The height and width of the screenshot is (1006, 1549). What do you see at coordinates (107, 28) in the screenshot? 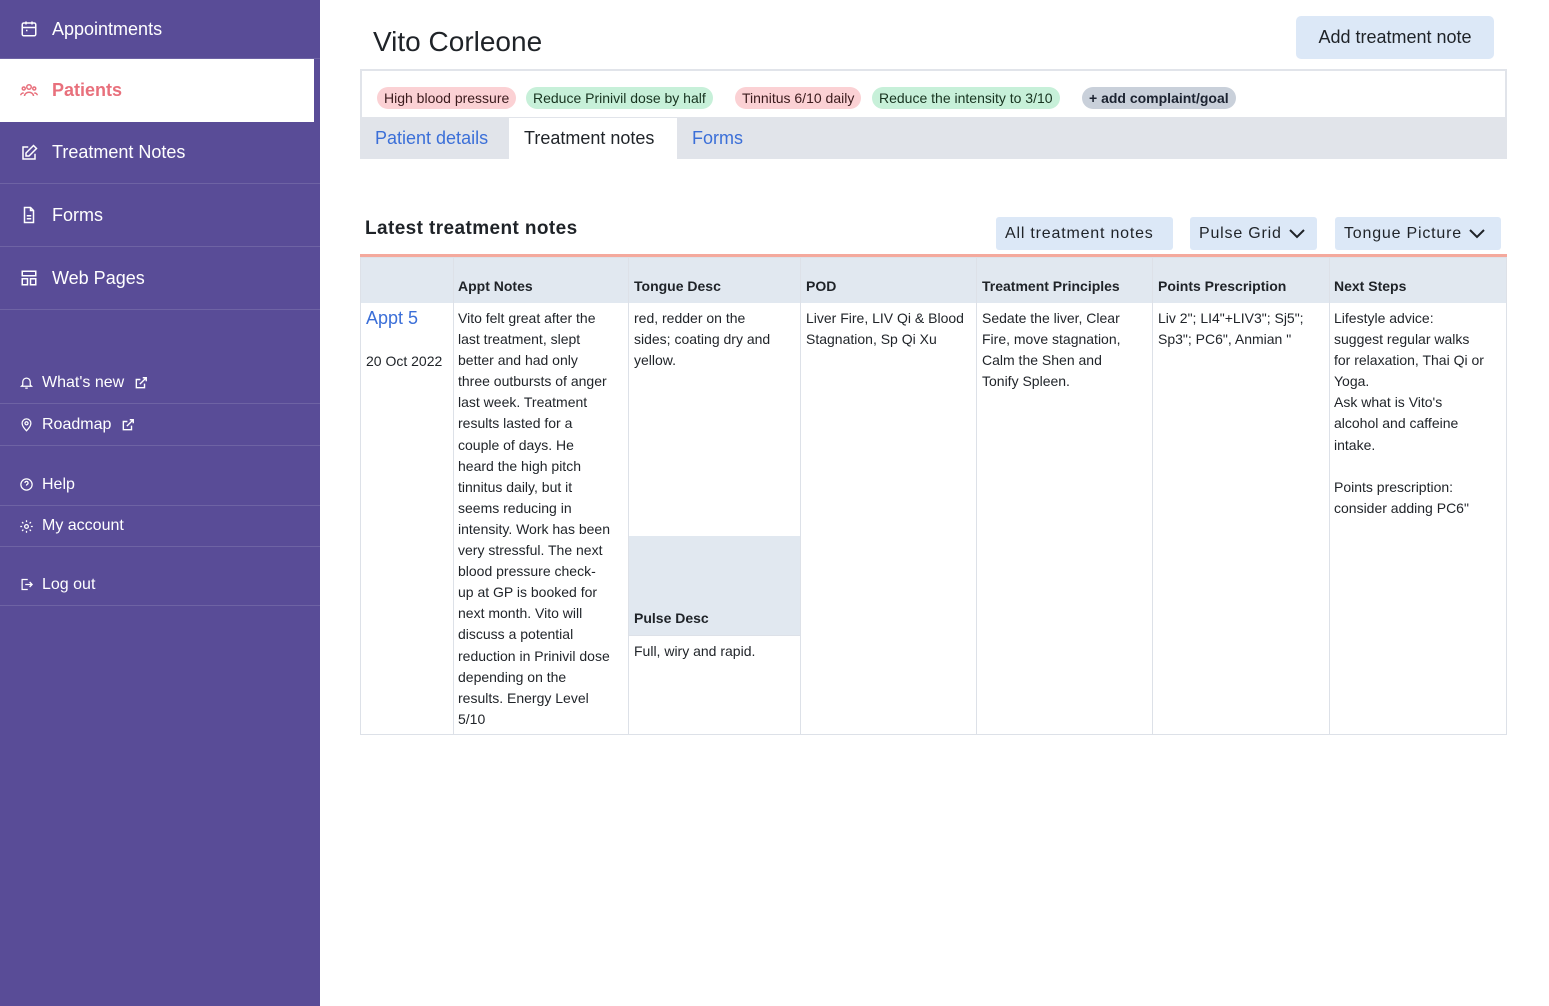
I see `sidebar-item-label: Appointments` at bounding box center [107, 28].